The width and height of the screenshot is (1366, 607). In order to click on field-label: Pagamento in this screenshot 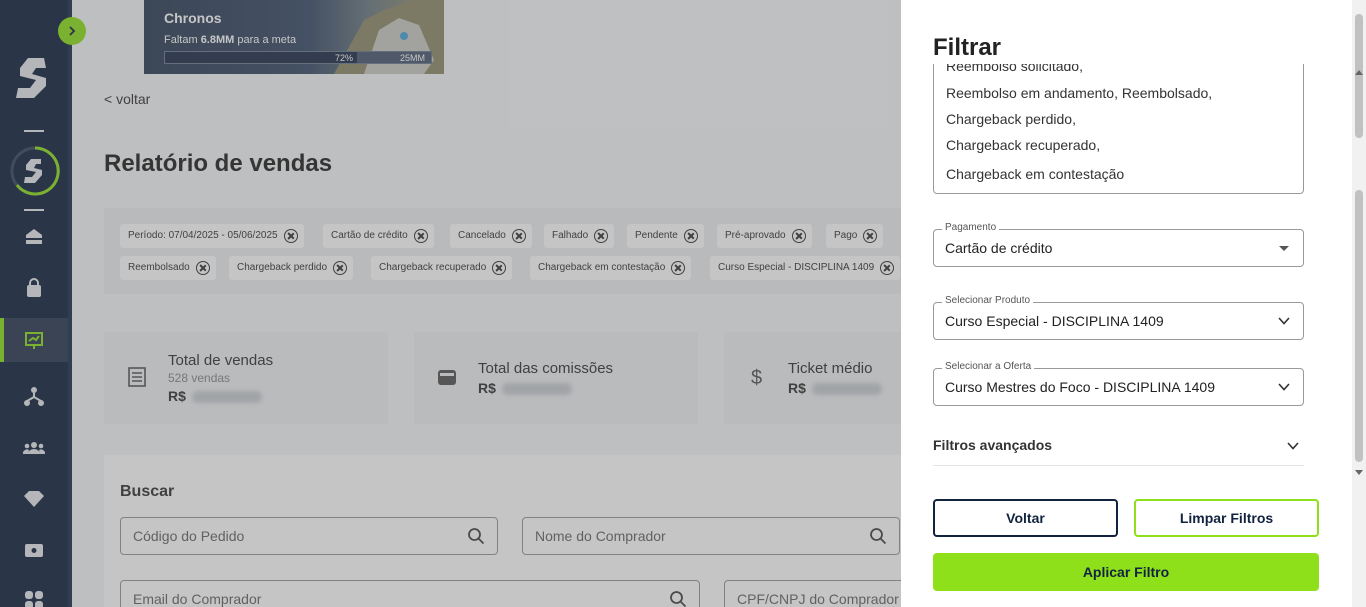, I will do `click(971, 227)`.